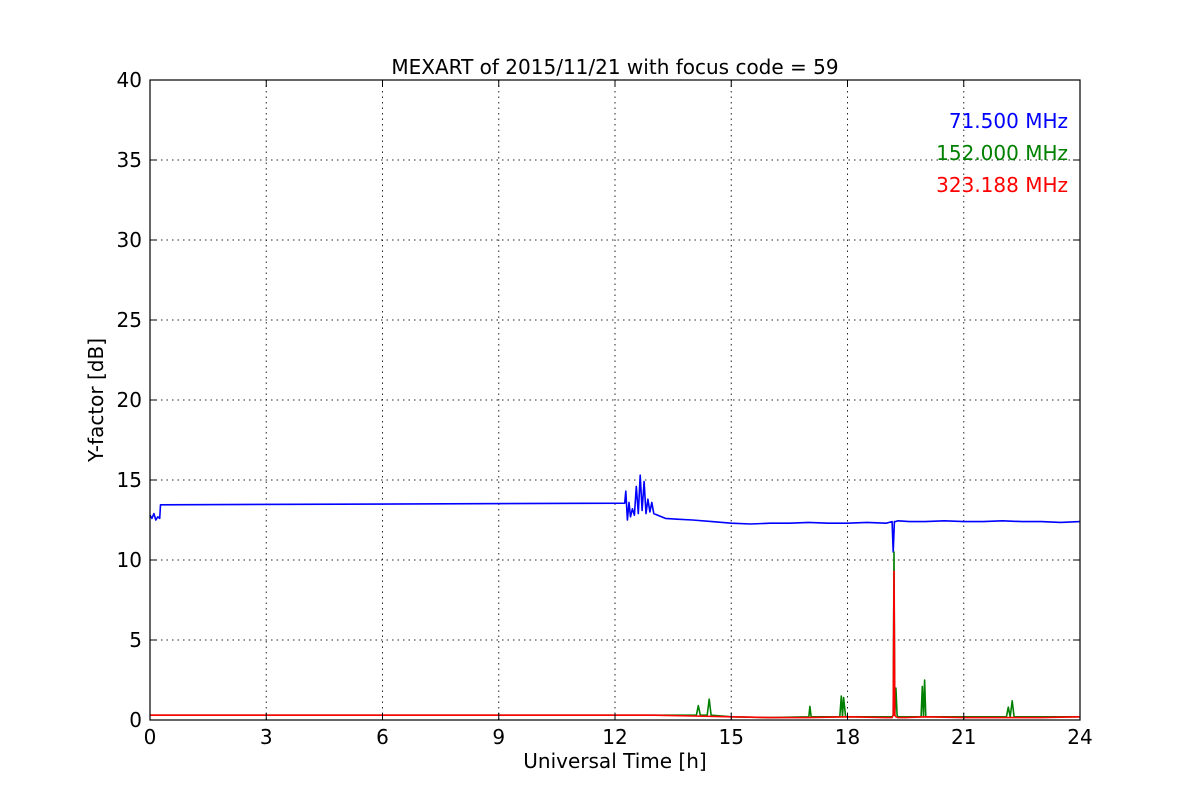 The image size is (1200, 800). Describe the element at coordinates (963, 737) in the screenshot. I see `x-tick-label: 21` at that location.